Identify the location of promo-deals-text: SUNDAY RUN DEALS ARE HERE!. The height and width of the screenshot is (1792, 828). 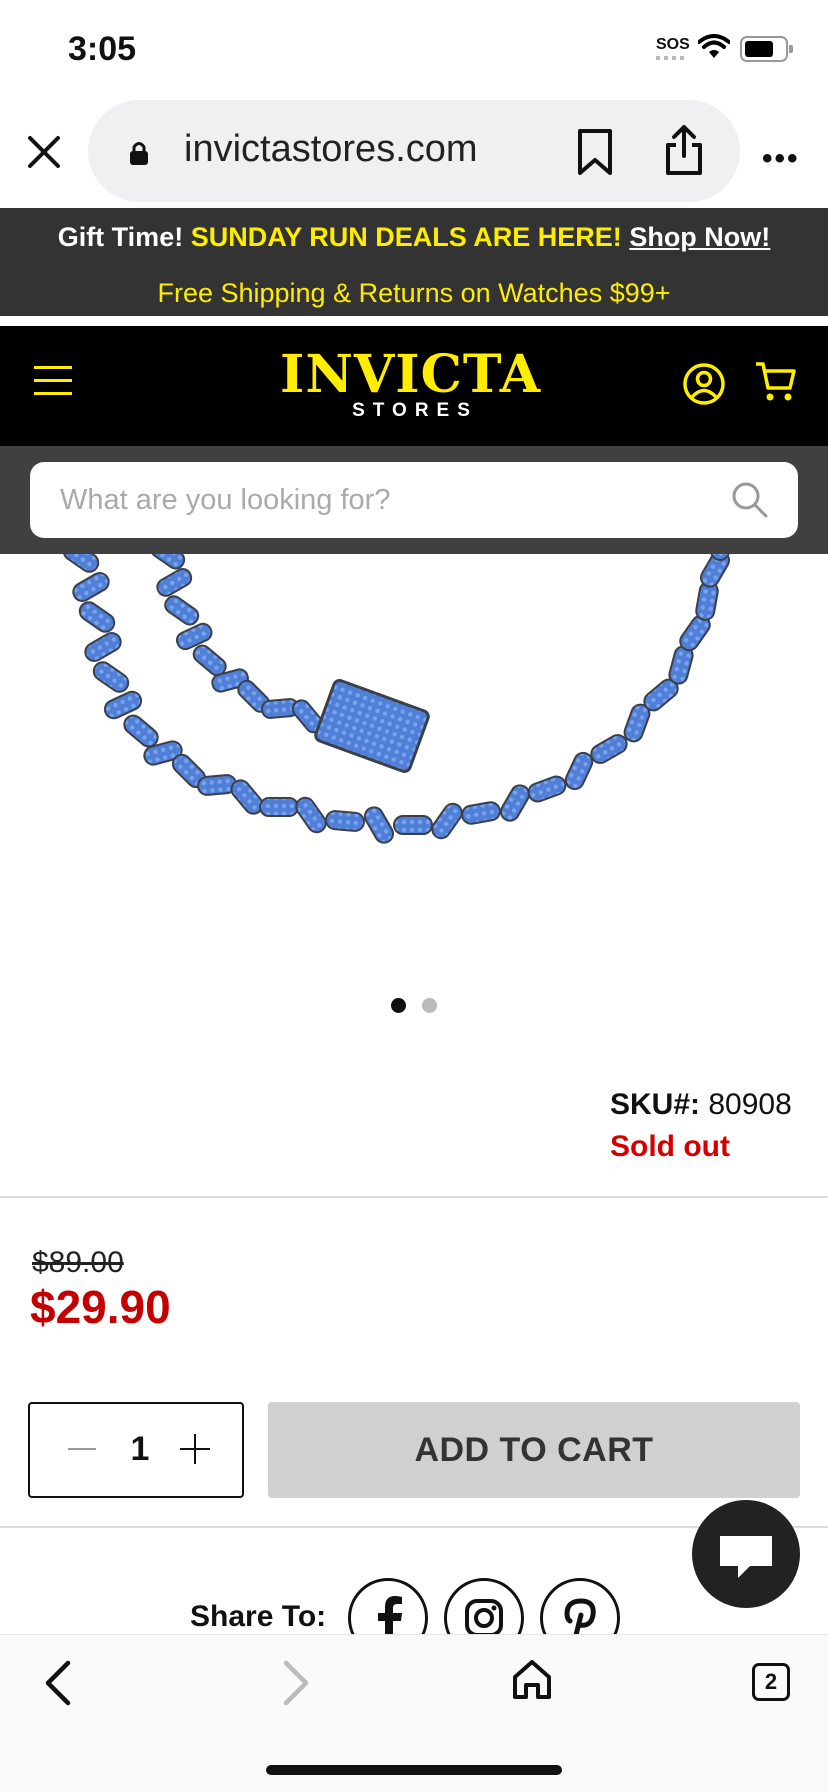
(406, 237).